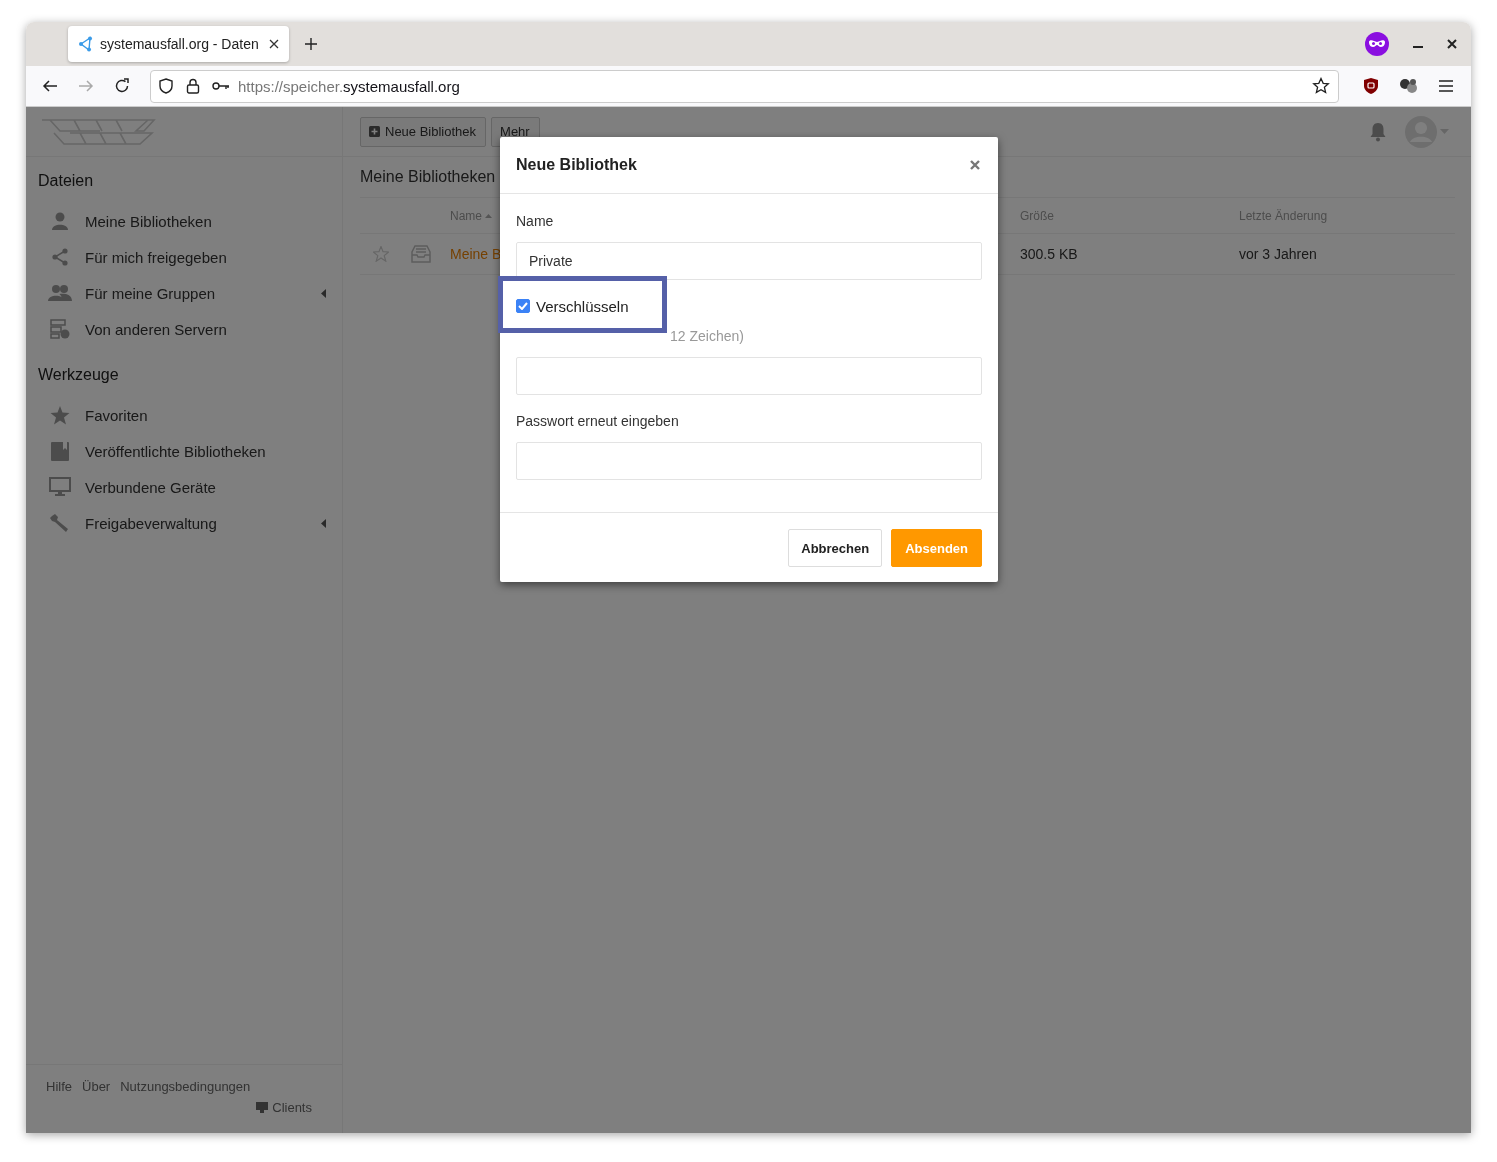 This screenshot has width=1497, height=1162. I want to click on footer-link: Hilfe, so click(59, 1086).